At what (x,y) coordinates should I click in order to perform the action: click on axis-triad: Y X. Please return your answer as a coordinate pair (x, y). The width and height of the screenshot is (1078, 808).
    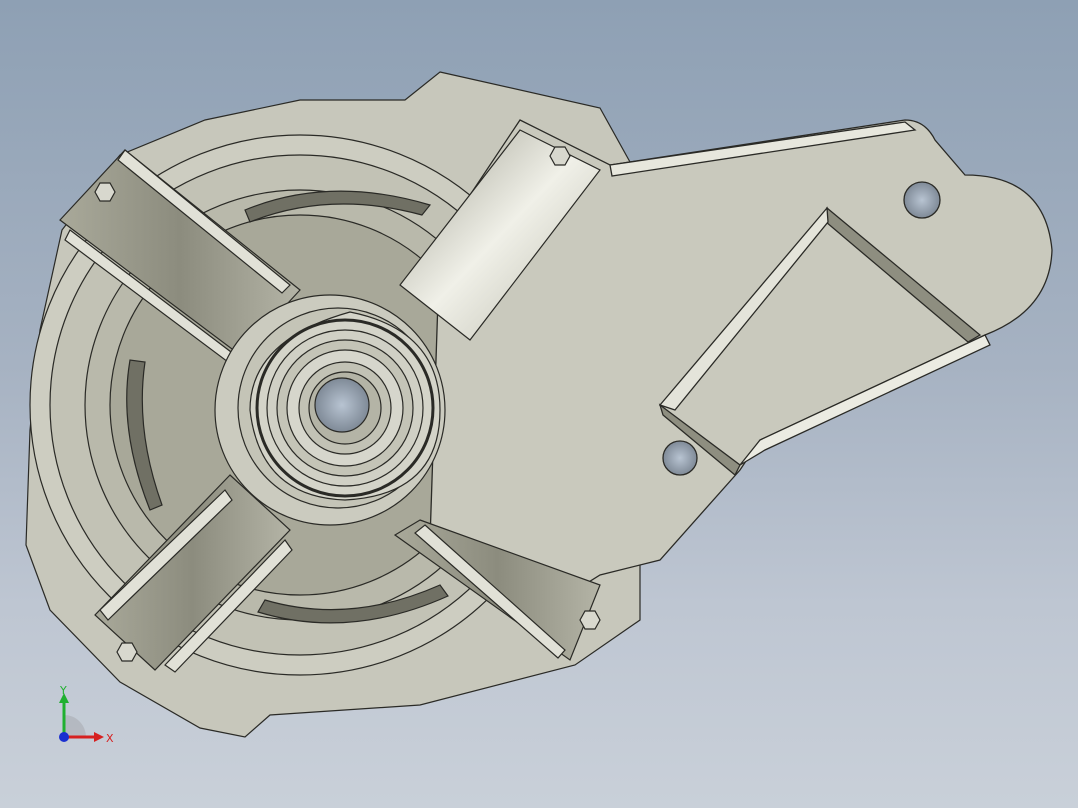
    Looking at the image, I should click on (86, 715).